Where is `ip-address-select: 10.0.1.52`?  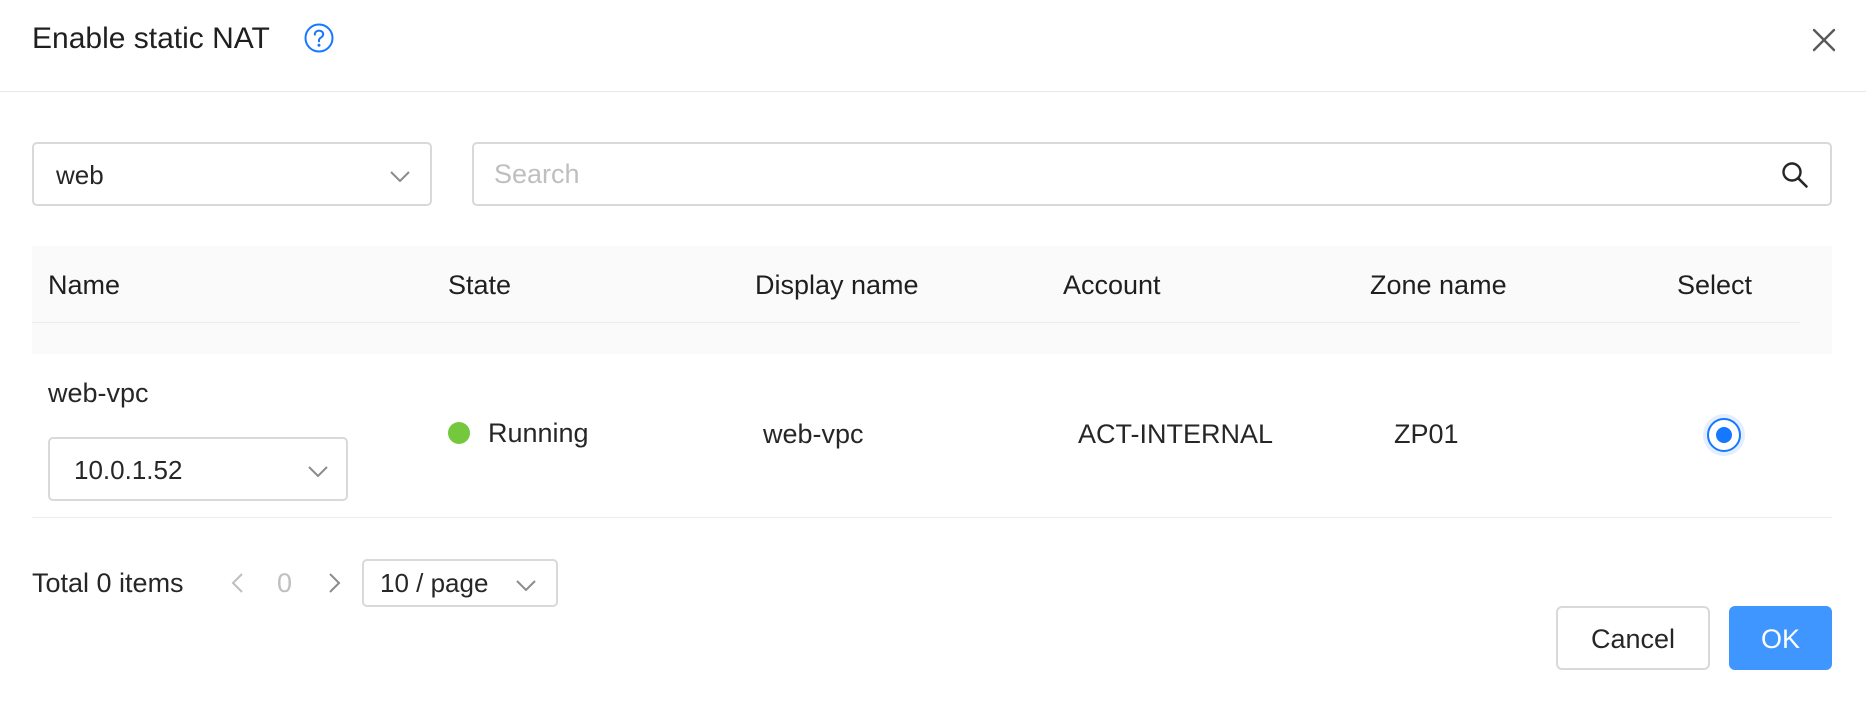
ip-address-select: 10.0.1.52 is located at coordinates (198, 469).